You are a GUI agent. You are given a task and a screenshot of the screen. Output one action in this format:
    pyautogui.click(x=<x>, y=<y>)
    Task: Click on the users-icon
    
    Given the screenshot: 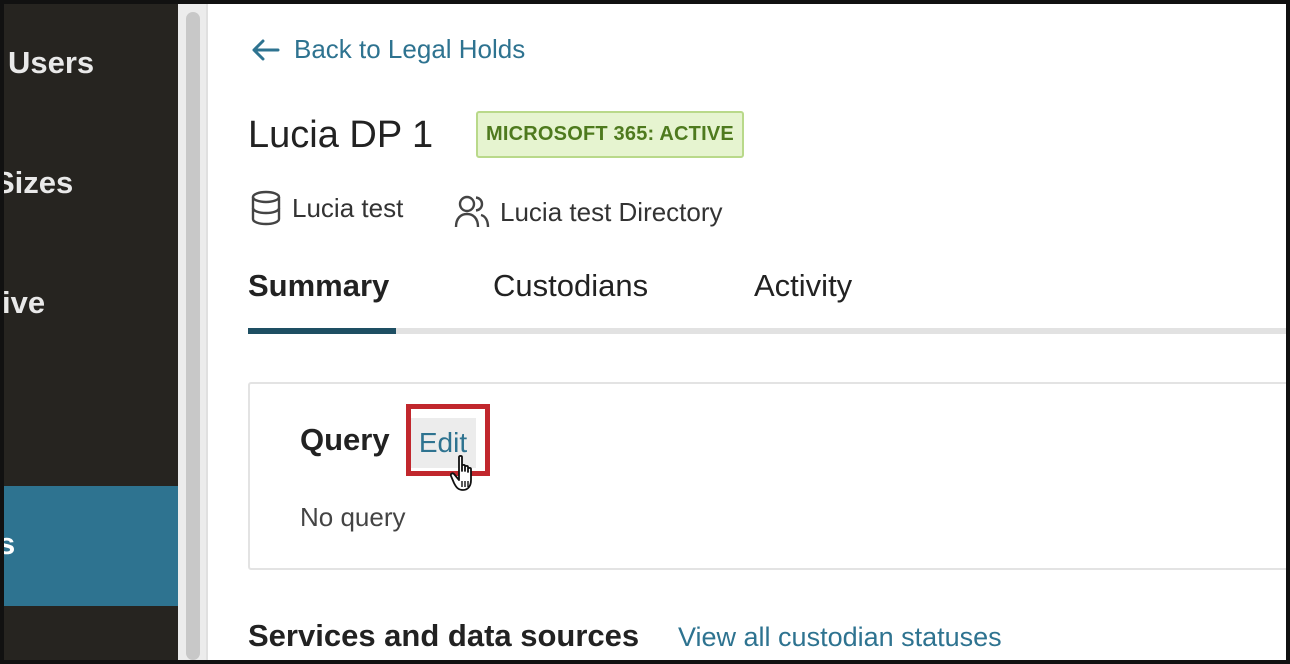 What is the action you would take?
    pyautogui.click(x=472, y=211)
    